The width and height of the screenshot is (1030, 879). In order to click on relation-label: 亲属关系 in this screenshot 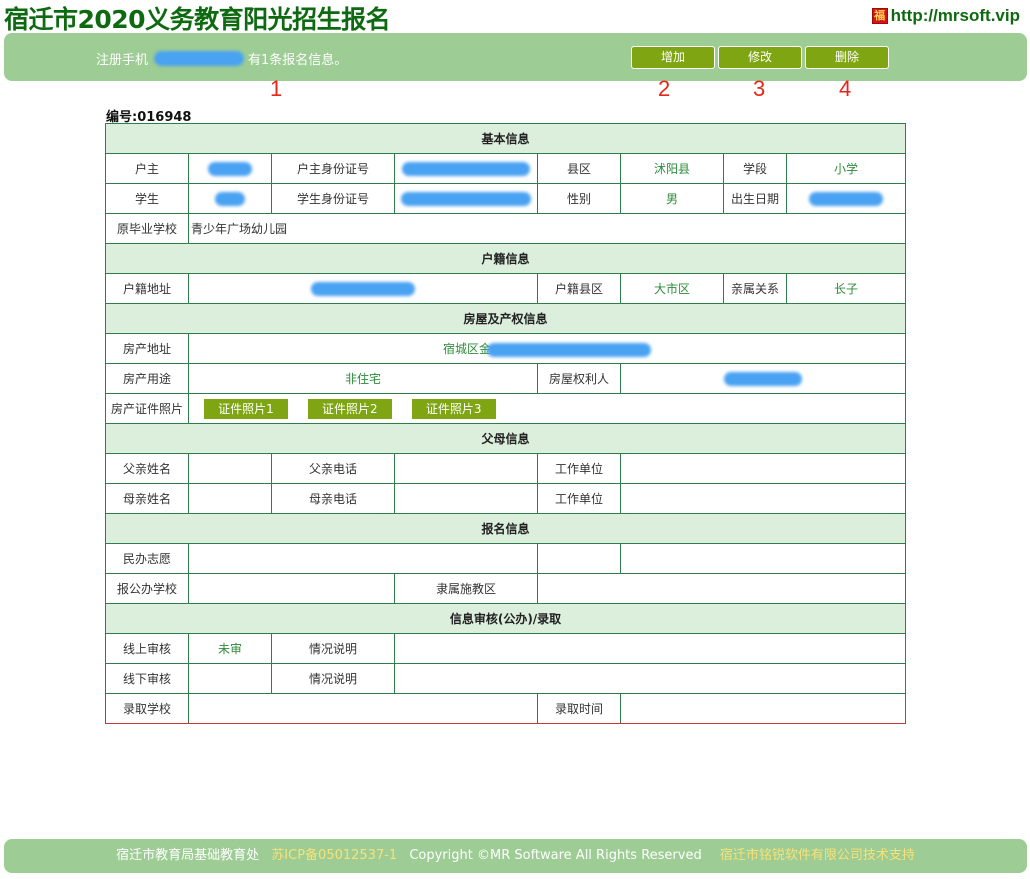, I will do `click(755, 288)`.